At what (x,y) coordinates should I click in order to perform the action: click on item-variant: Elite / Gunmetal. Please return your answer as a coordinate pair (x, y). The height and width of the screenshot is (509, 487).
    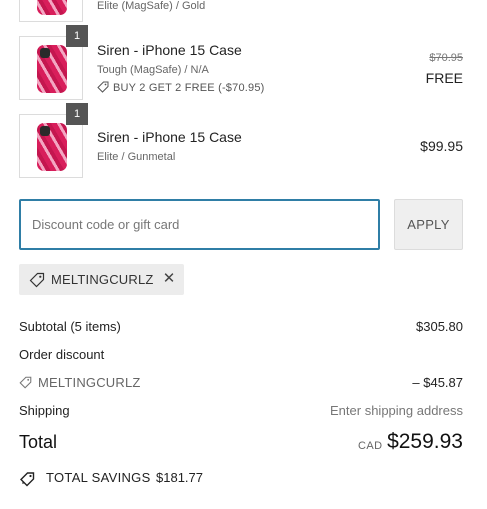
    Looking at the image, I should click on (136, 157).